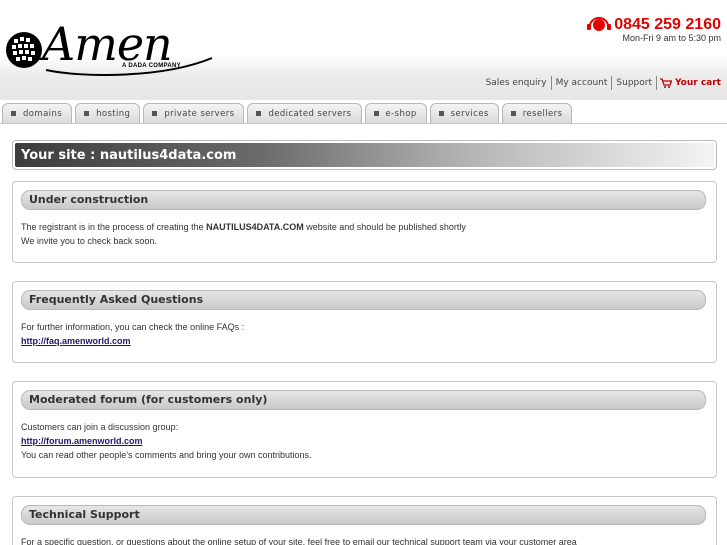  Describe the element at coordinates (199, 113) in the screenshot. I see `tab-label: private servers` at that location.